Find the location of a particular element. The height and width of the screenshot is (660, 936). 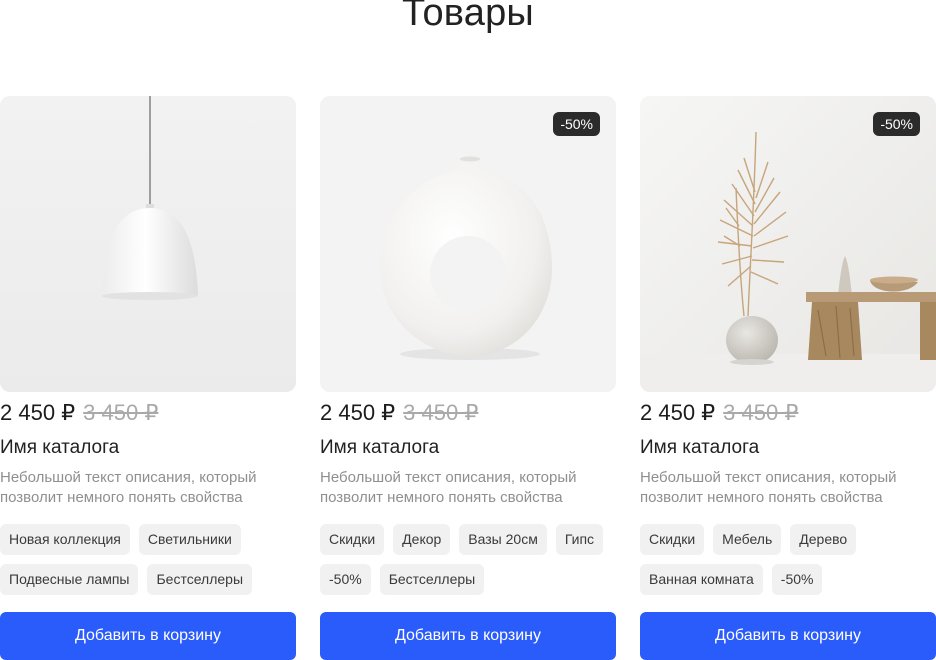

tag: Мебель is located at coordinates (747, 539).